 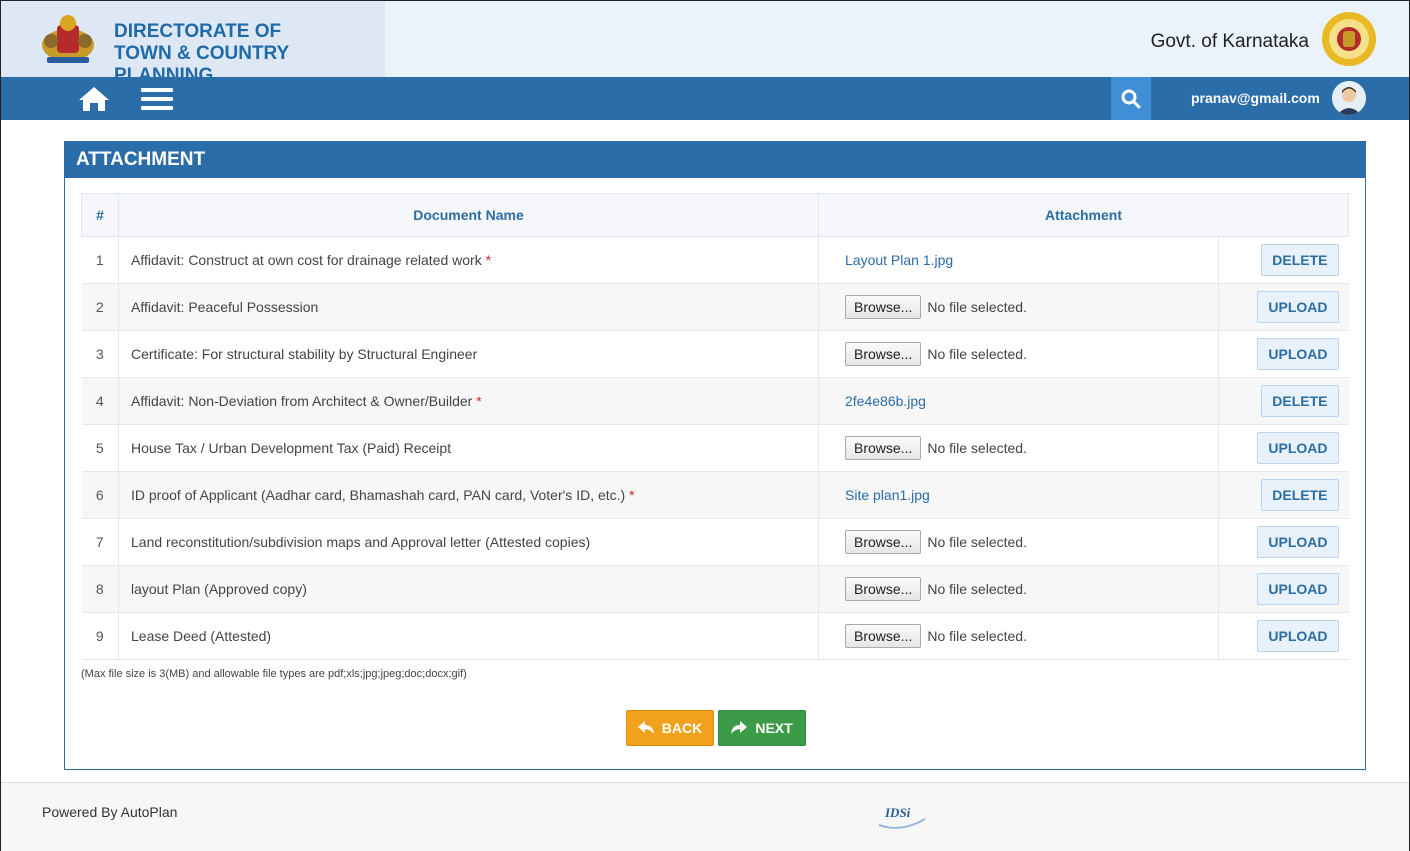 What do you see at coordinates (1018, 260) in the screenshot?
I see `attachment-cell: Layout Plan 1.jpg` at bounding box center [1018, 260].